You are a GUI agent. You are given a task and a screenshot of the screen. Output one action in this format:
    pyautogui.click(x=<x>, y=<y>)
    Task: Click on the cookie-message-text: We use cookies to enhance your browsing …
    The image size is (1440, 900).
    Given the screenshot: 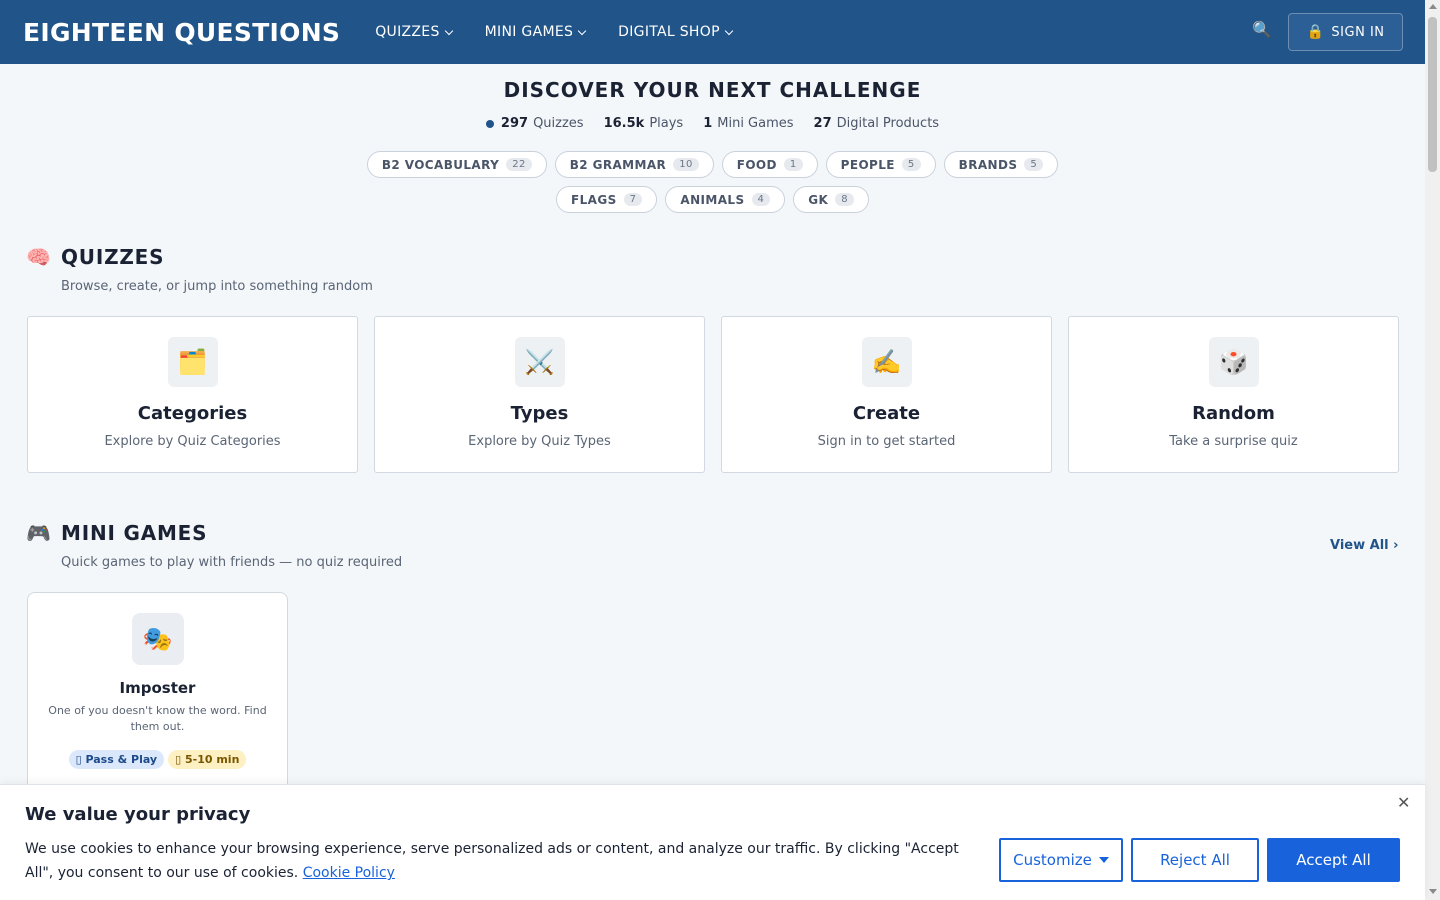 What is the action you would take?
    pyautogui.click(x=492, y=861)
    